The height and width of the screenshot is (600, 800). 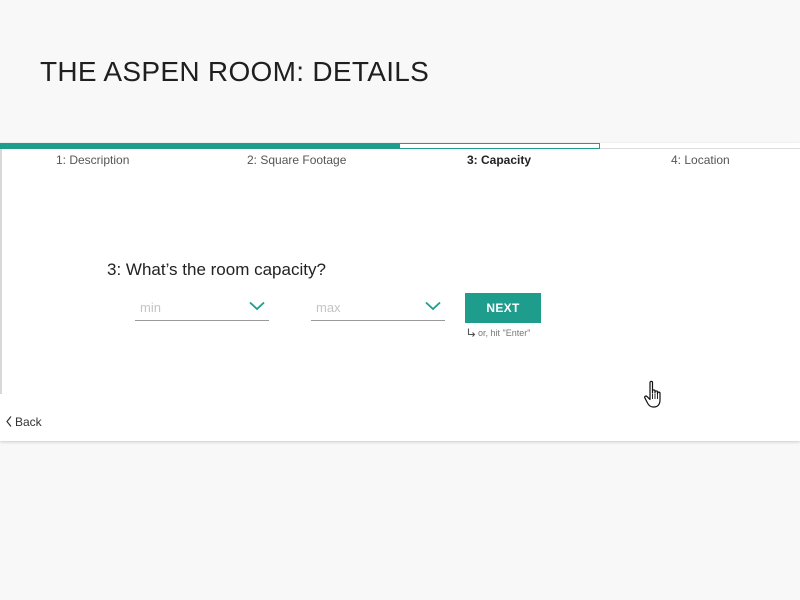 What do you see at coordinates (500, 146) in the screenshot?
I see `progress-current-step` at bounding box center [500, 146].